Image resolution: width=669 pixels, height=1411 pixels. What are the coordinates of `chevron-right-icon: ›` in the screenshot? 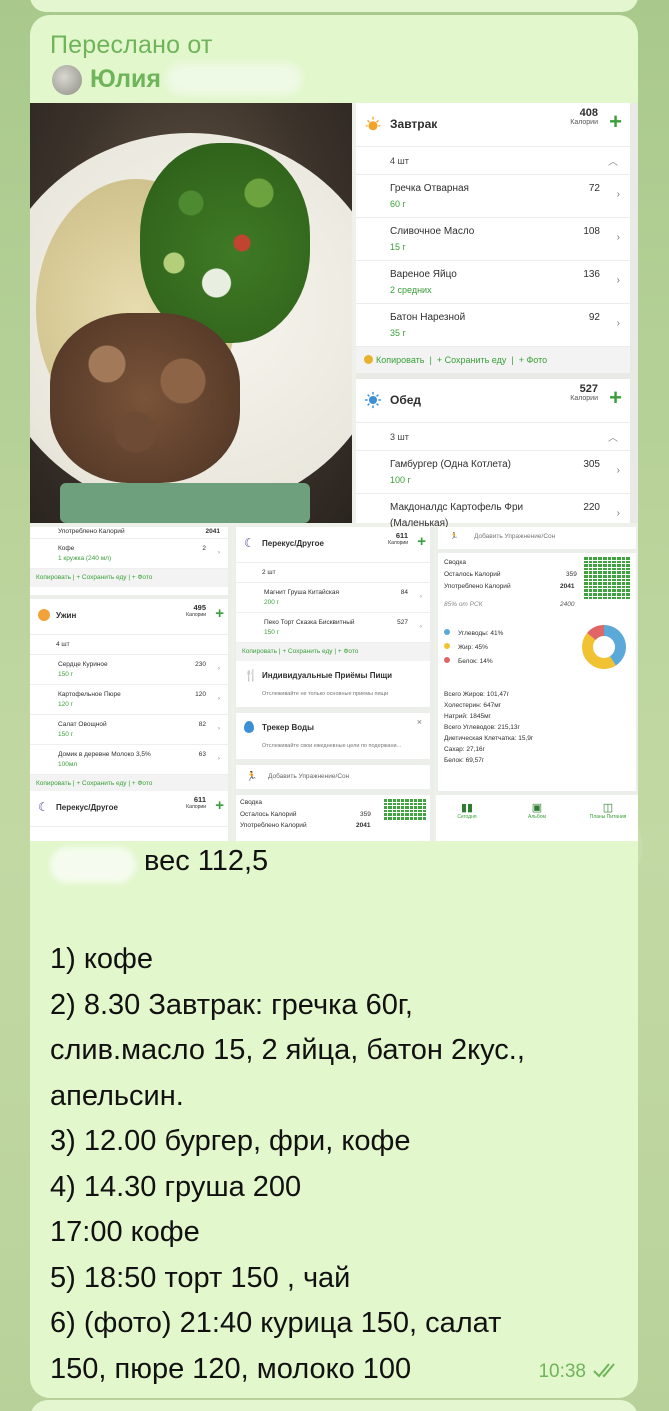 It's located at (618, 237).